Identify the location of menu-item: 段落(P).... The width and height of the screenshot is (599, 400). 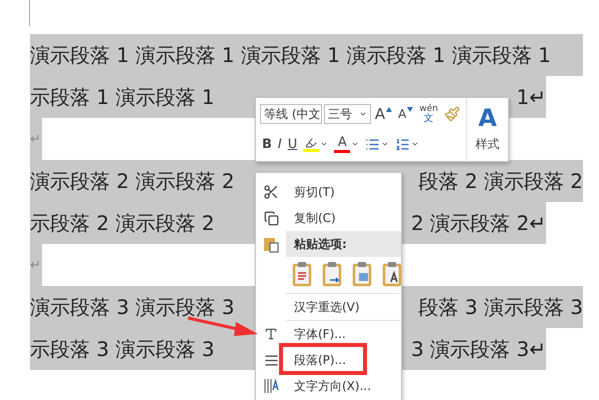
(316, 360).